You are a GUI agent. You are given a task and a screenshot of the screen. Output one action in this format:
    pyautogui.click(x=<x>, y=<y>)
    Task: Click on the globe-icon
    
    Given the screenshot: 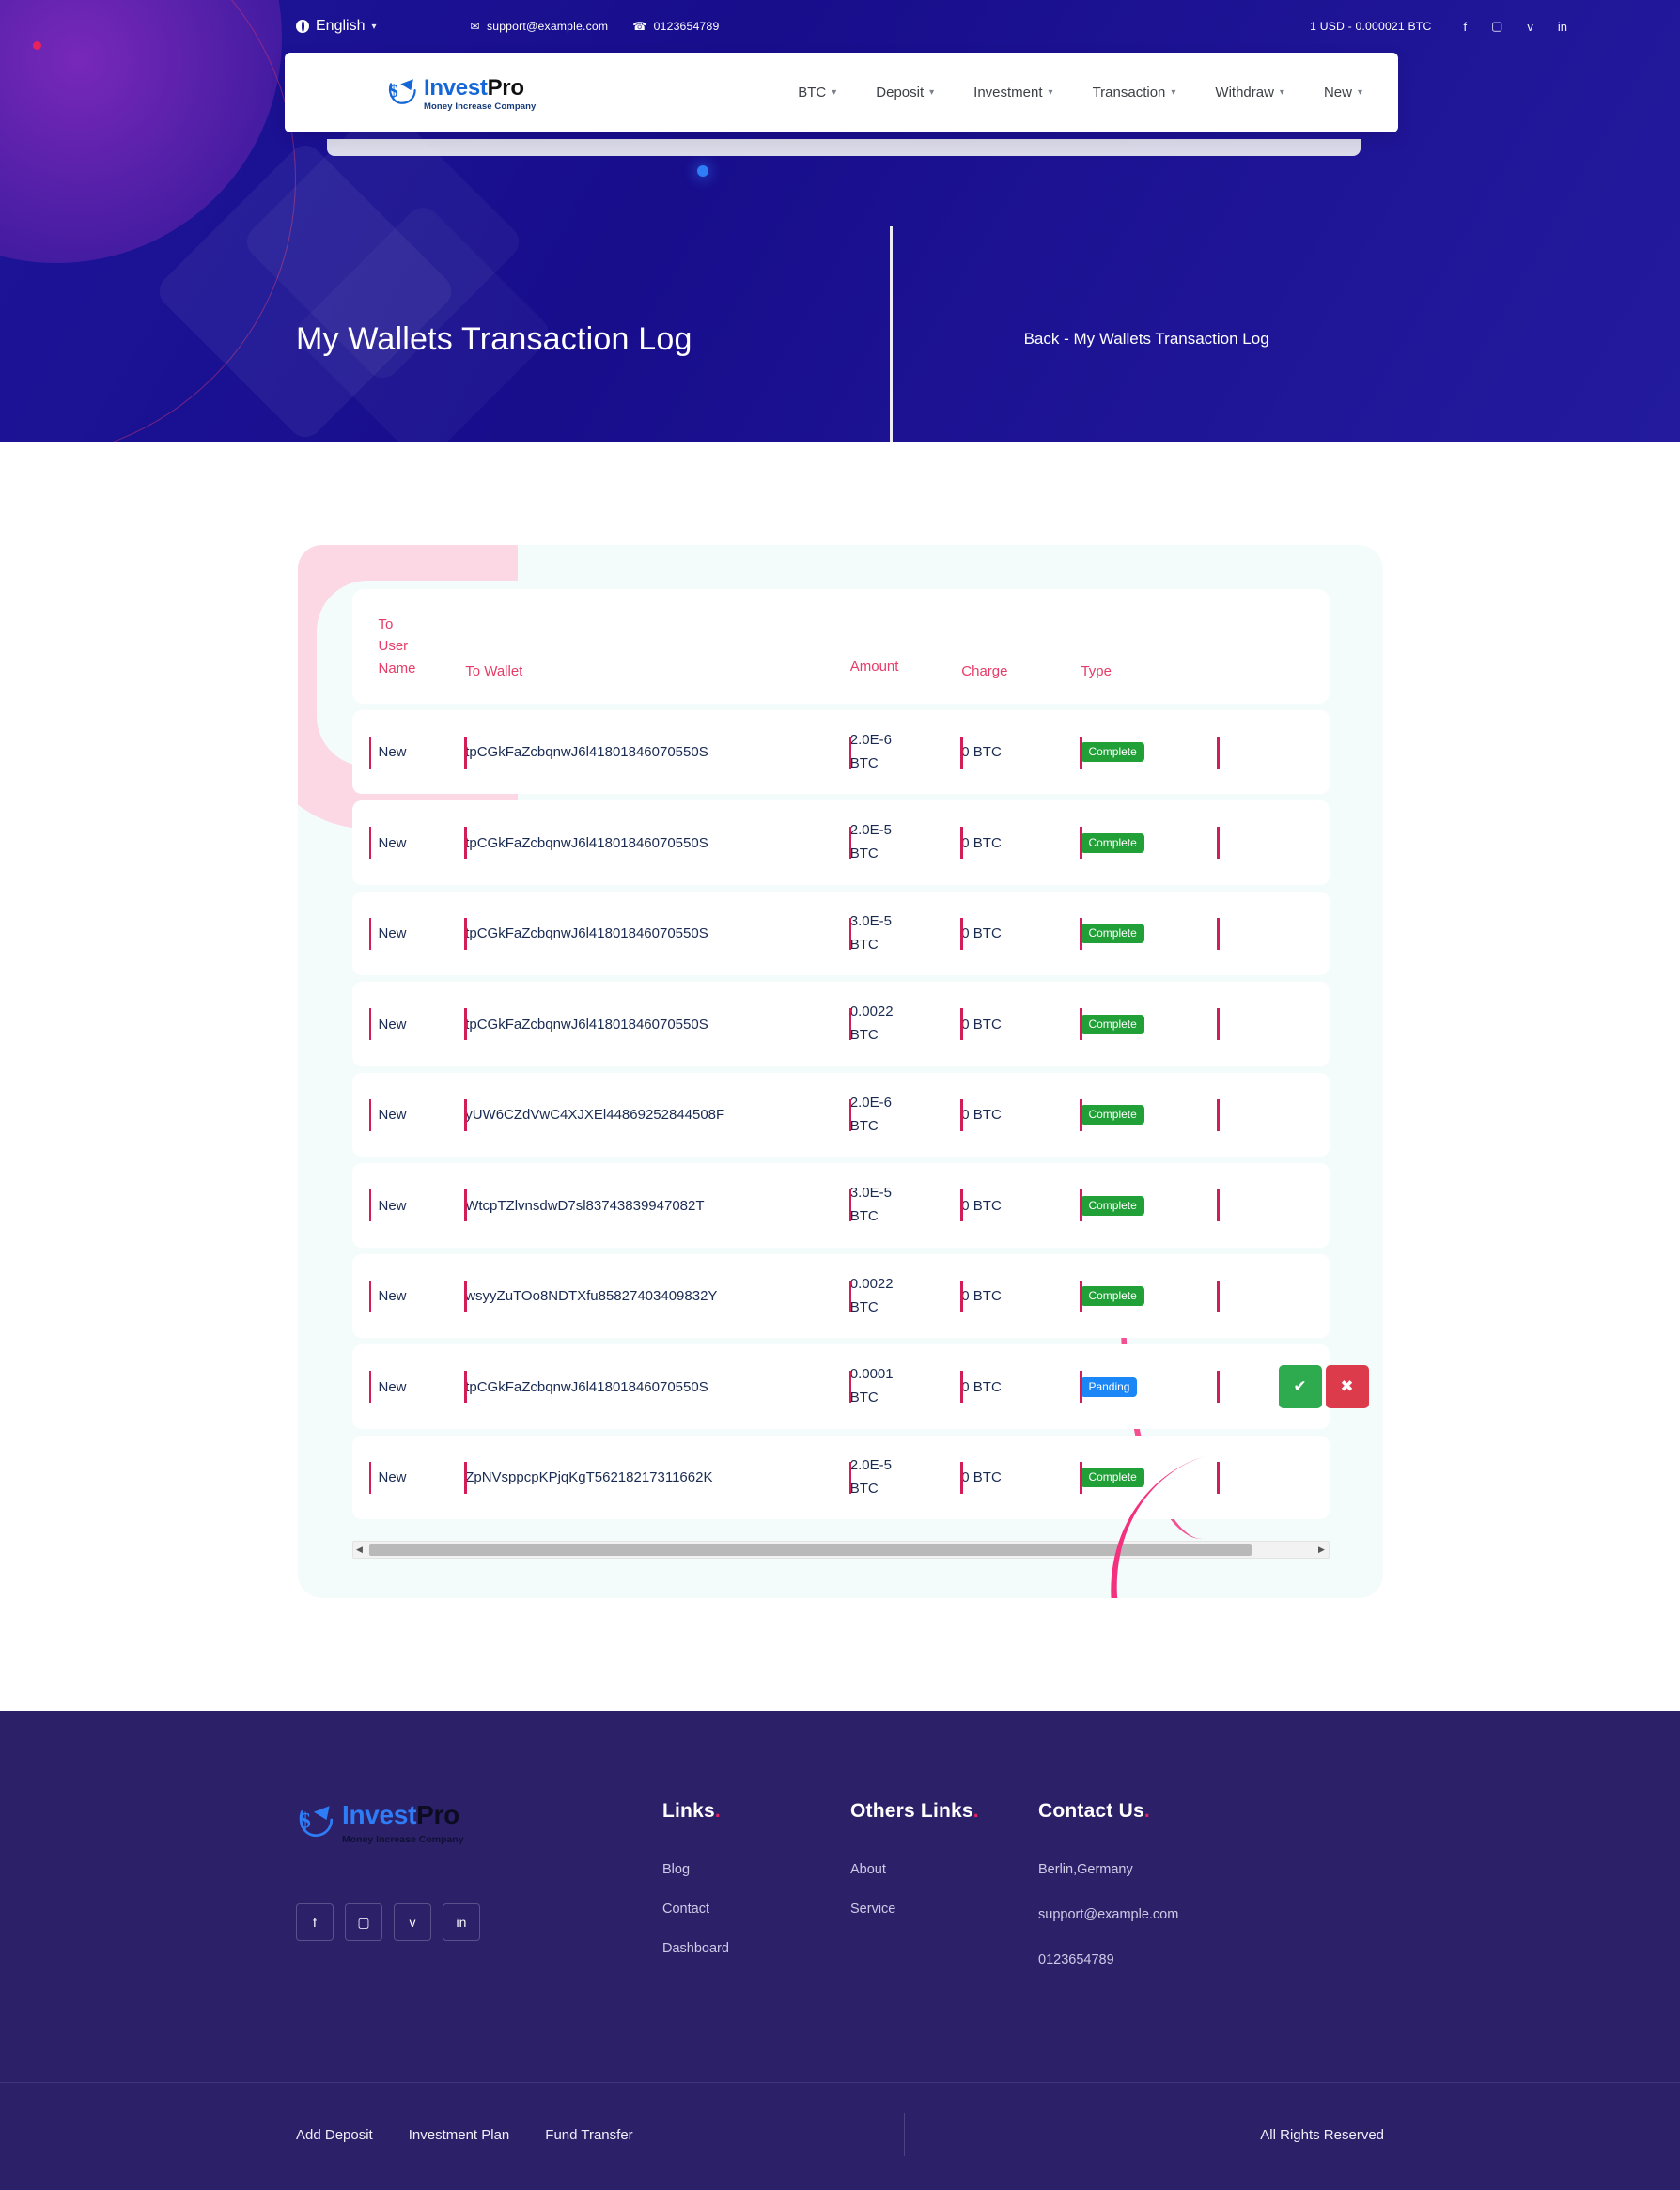 What is the action you would take?
    pyautogui.click(x=302, y=26)
    